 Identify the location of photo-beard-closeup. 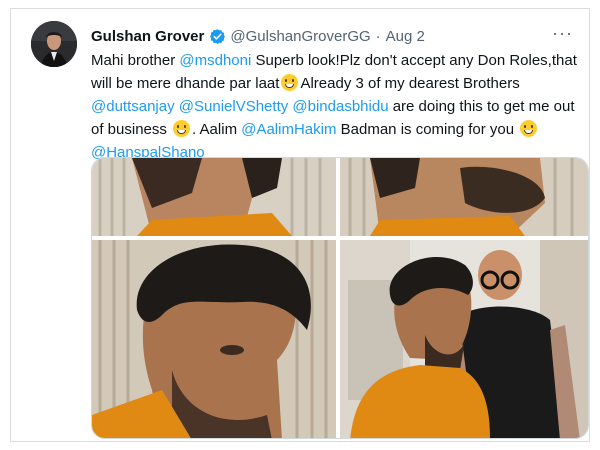
(464, 197).